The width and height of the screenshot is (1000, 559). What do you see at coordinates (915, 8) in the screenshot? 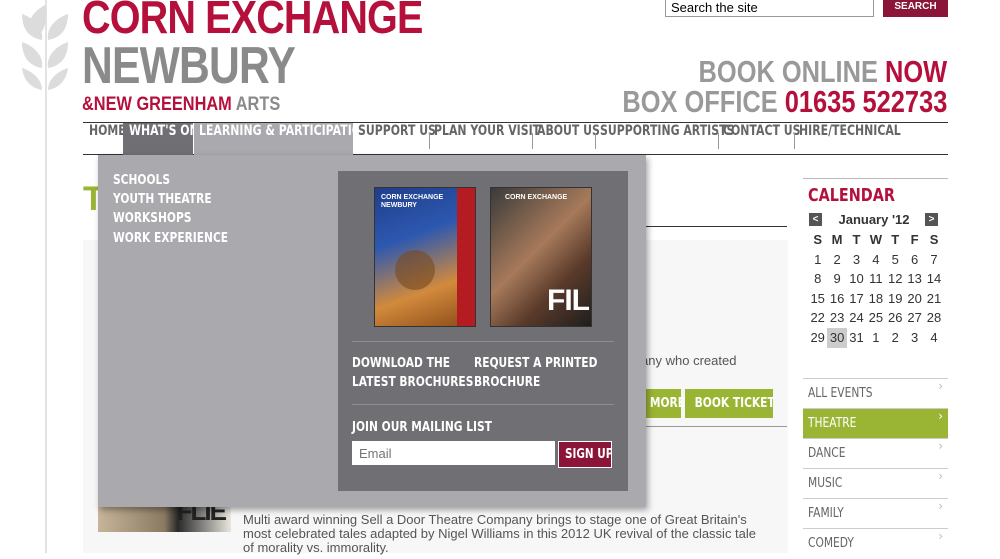
I see `search-button: SEARCH` at bounding box center [915, 8].